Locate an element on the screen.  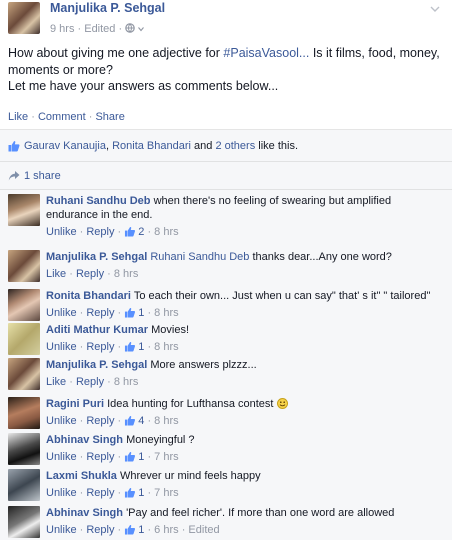
post-options-chevron-icon is located at coordinates (435, 9).